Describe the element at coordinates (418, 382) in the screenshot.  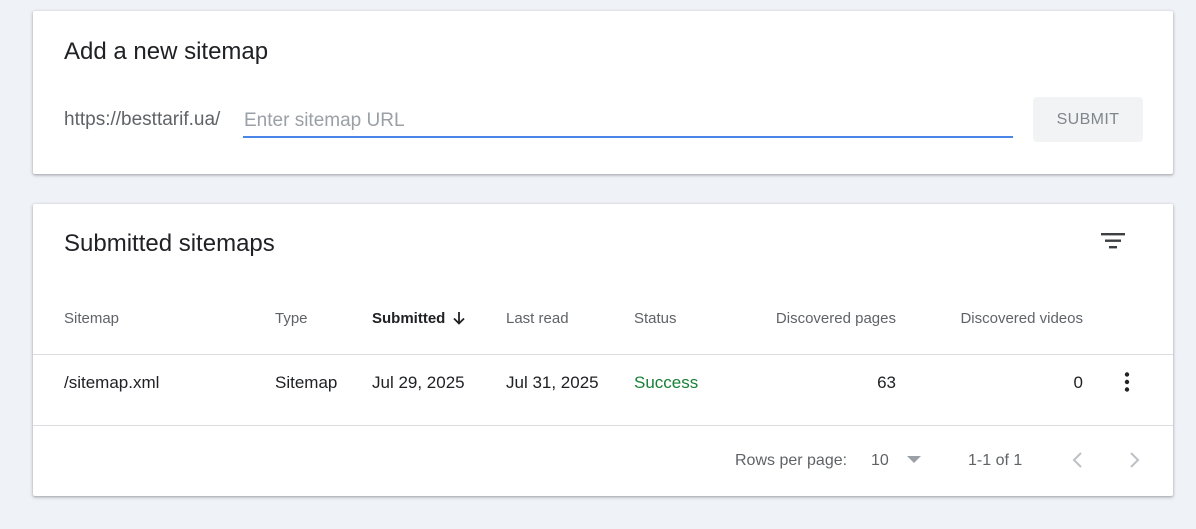
I see `cell-submitted: Jul 29, 2025` at that location.